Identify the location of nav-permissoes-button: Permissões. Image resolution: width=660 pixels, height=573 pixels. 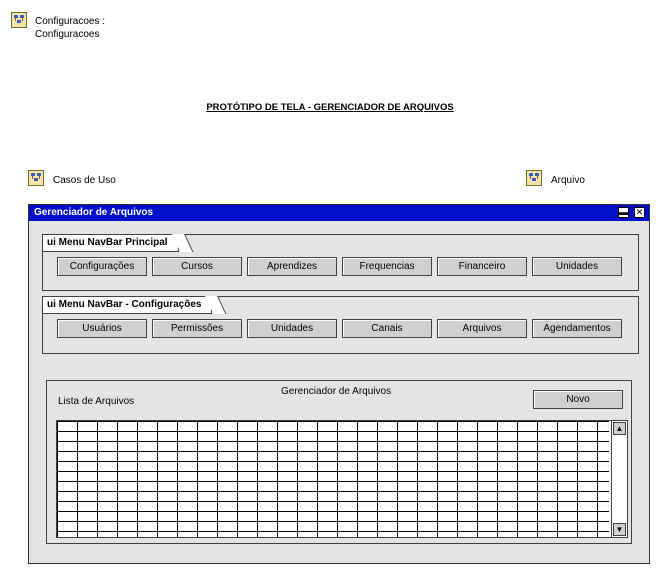
(197, 328).